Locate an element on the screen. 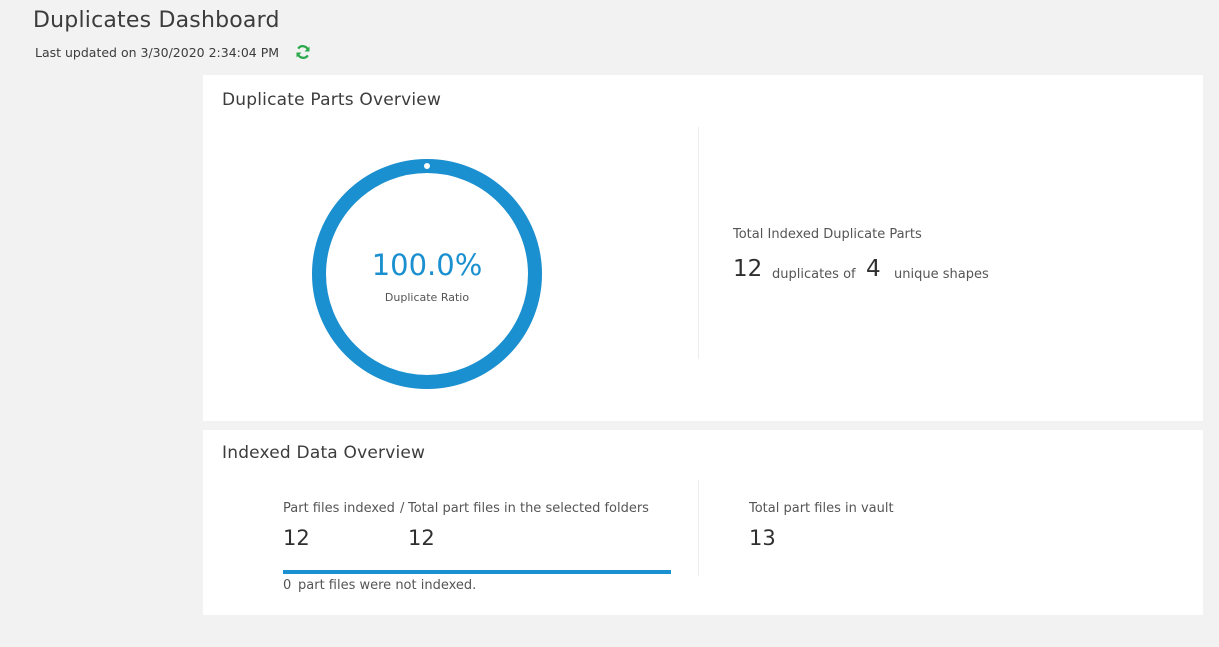 The width and height of the screenshot is (1219, 647). not-indexed-count: 0 is located at coordinates (287, 585).